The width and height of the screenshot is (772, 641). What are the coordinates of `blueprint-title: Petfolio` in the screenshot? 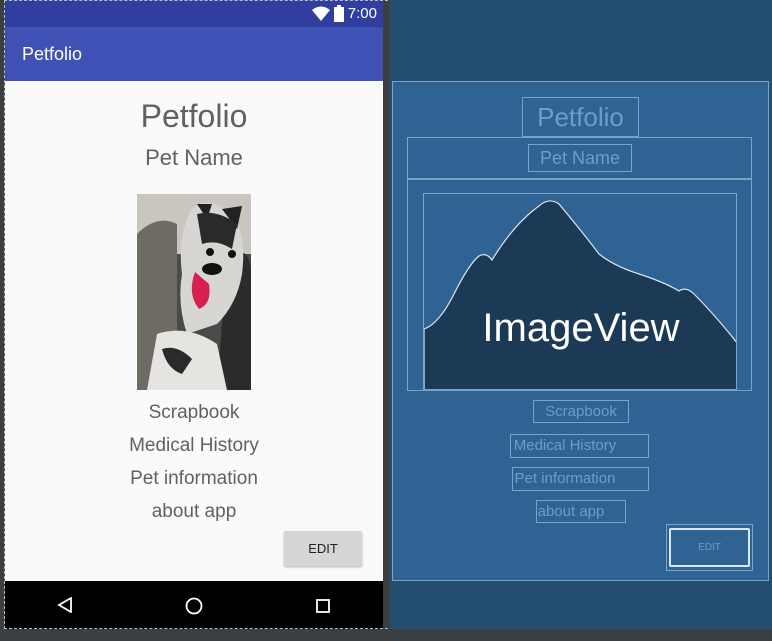 It's located at (580, 117).